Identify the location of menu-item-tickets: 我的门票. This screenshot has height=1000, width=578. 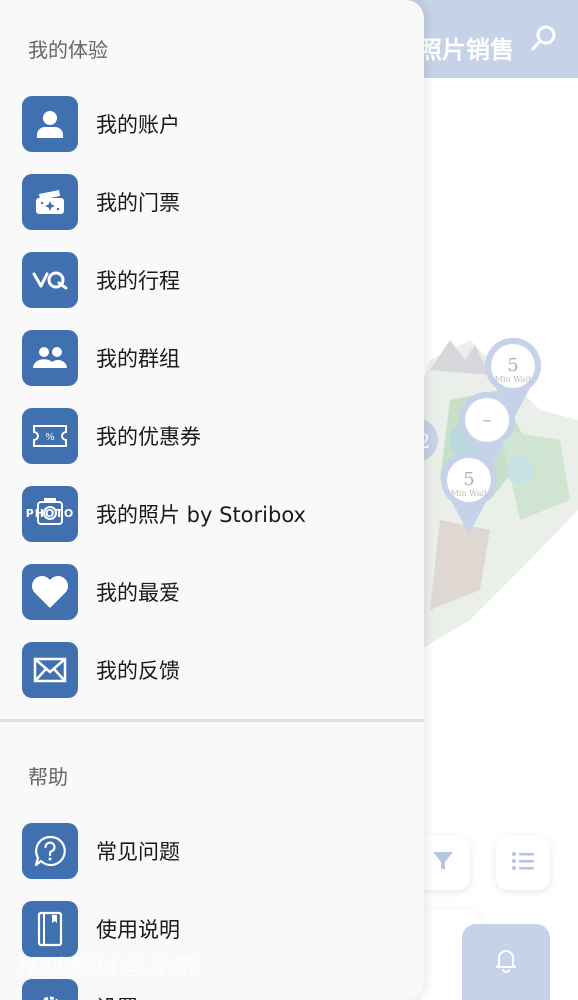
(217, 202).